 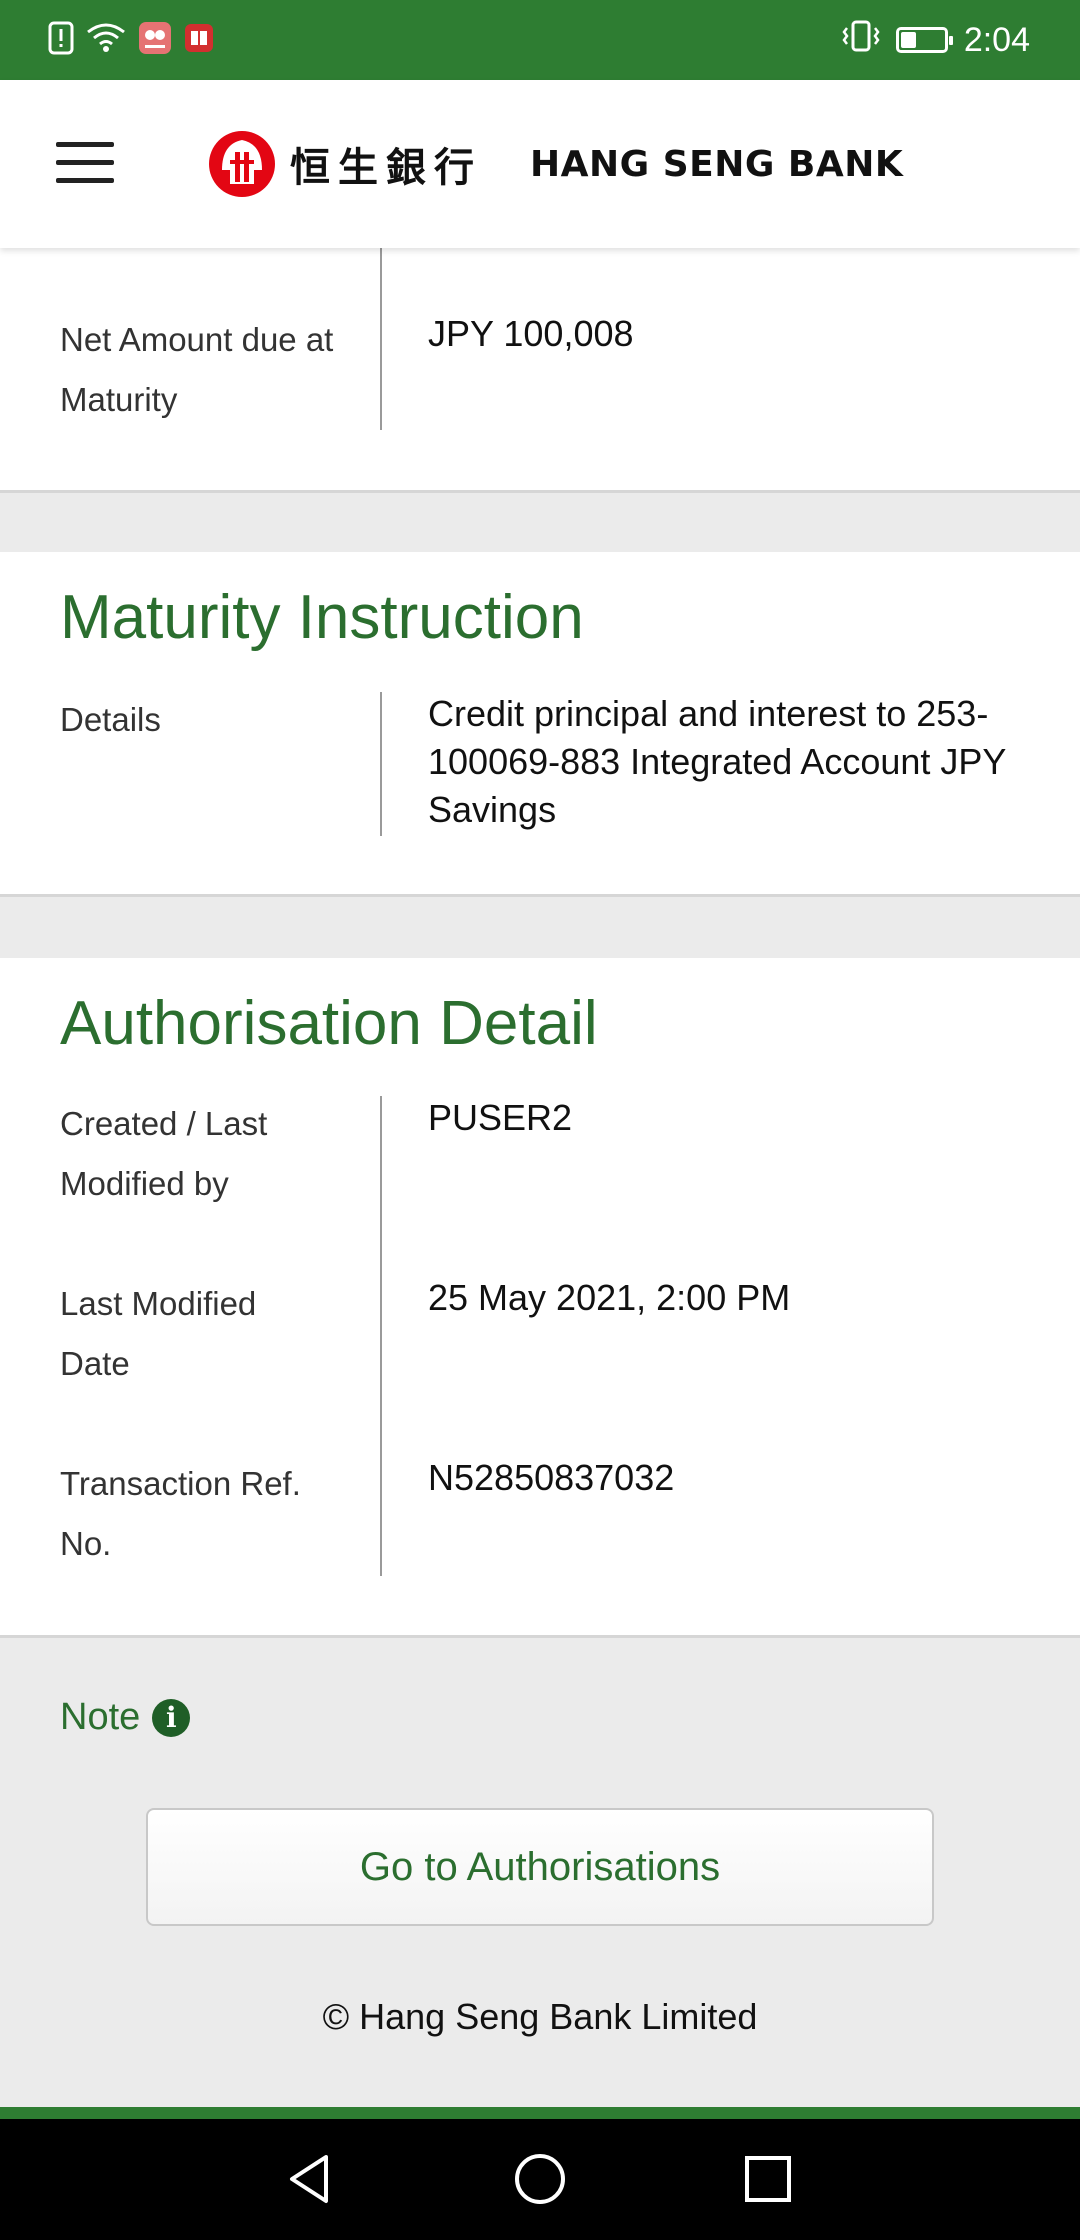 I want to click on status-bar-system: 2:04, so click(x=936, y=40).